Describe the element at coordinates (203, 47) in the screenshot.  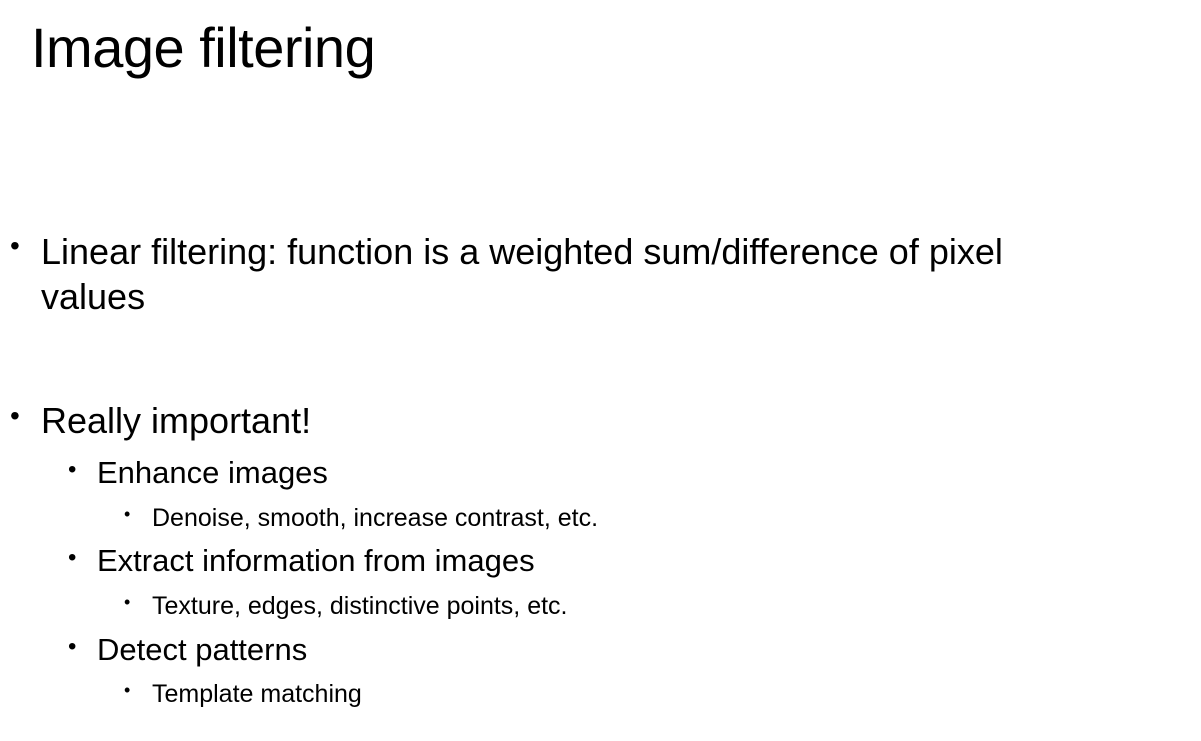
I see `slide-title: Image filtering` at that location.